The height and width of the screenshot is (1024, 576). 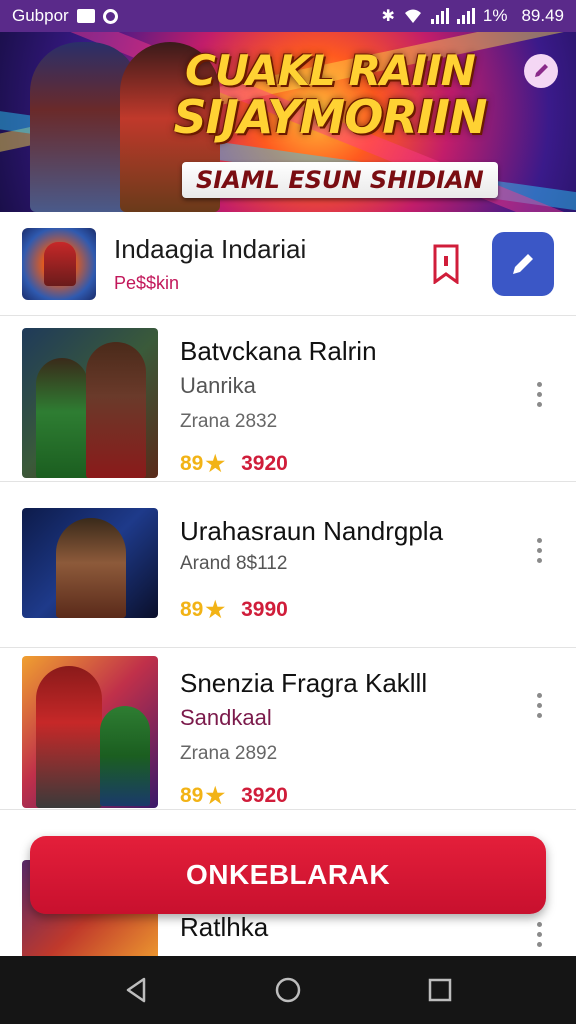 I want to click on edit-icon, so click(x=541, y=71).